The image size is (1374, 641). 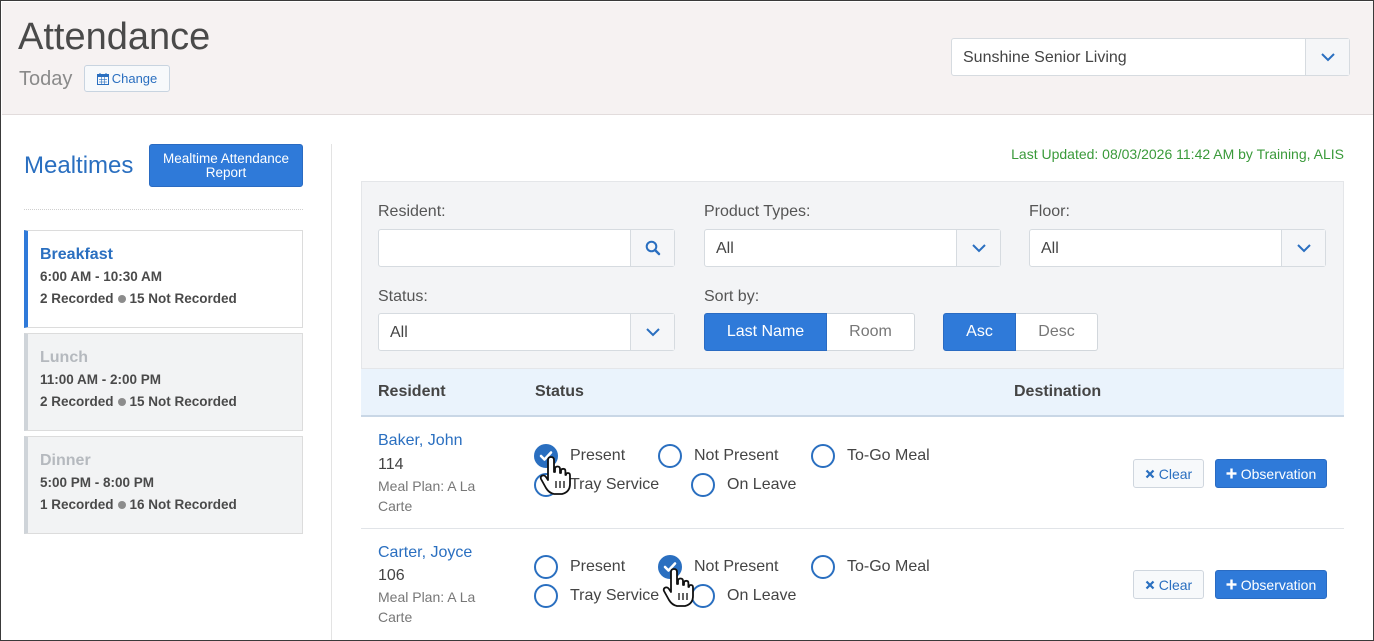 I want to click on change-date-label: Change, so click(x=134, y=78).